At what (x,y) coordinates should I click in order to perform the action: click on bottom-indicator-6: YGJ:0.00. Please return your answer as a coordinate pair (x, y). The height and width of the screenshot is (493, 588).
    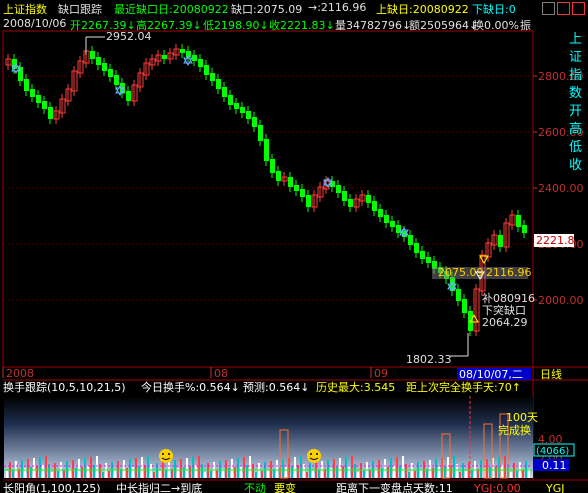
    Looking at the image, I should click on (497, 487).